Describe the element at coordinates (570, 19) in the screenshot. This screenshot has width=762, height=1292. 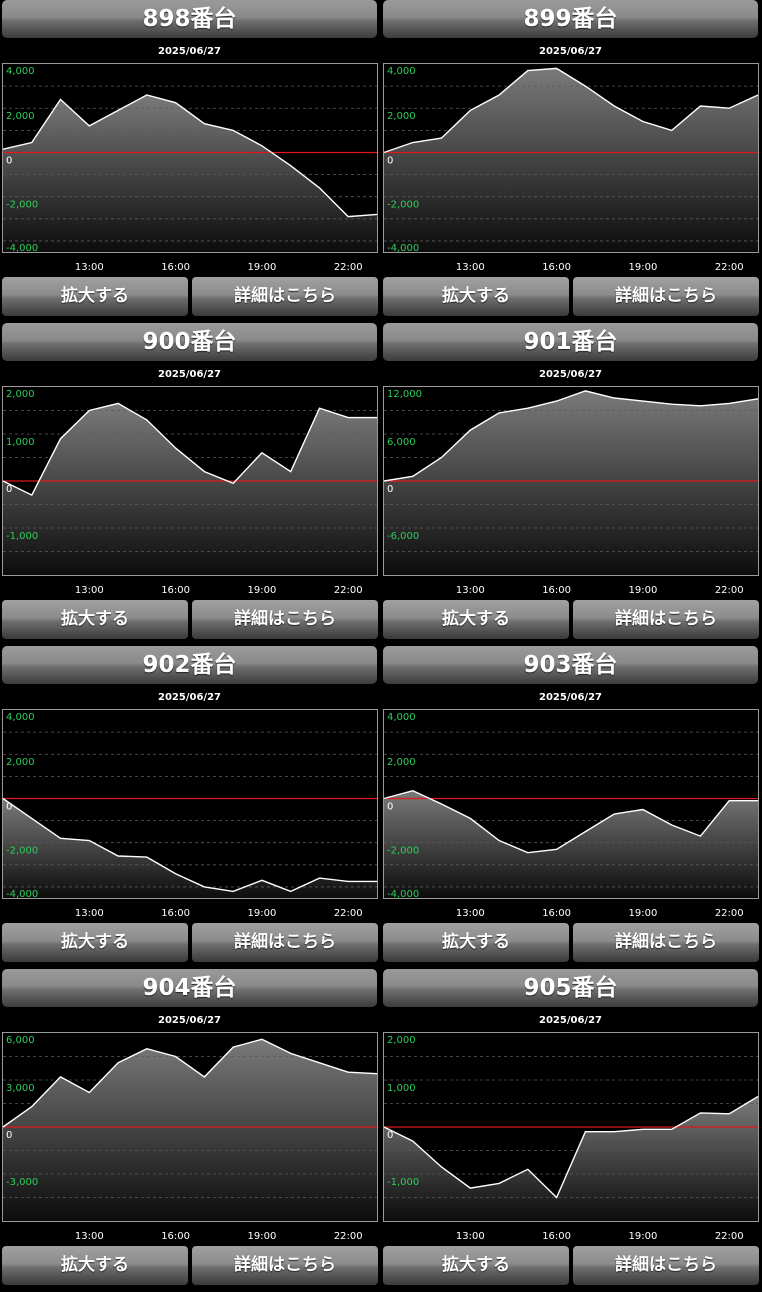
I see `machine-title: 899番台` at that location.